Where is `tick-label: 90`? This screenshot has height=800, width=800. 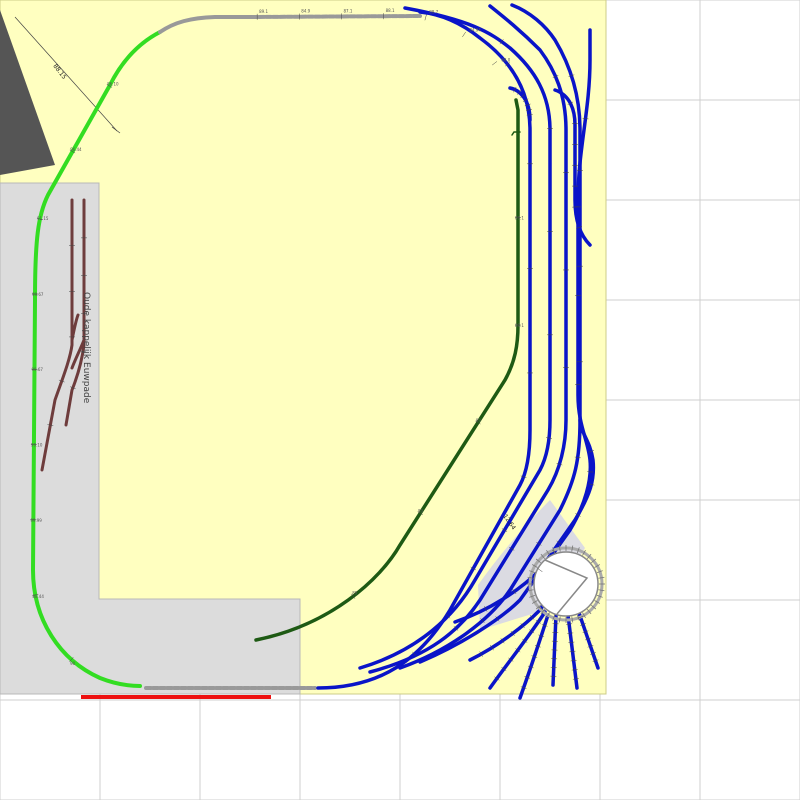 tick-label: 90 is located at coordinates (73, 663).